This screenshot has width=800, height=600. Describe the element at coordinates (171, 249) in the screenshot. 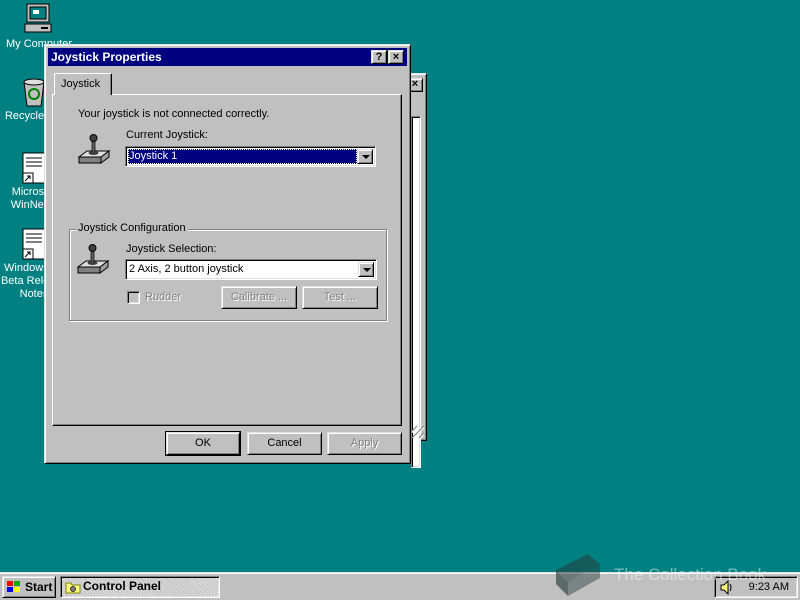

I see `joystick-selection-label: Joystick Selection:` at that location.